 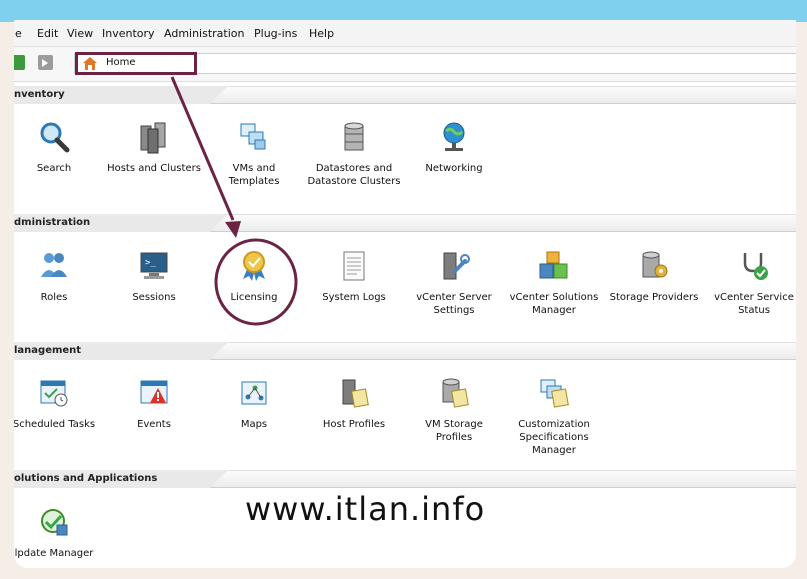 I want to click on administration-item-service-status: vCenter Service Status, so click(x=750, y=283).